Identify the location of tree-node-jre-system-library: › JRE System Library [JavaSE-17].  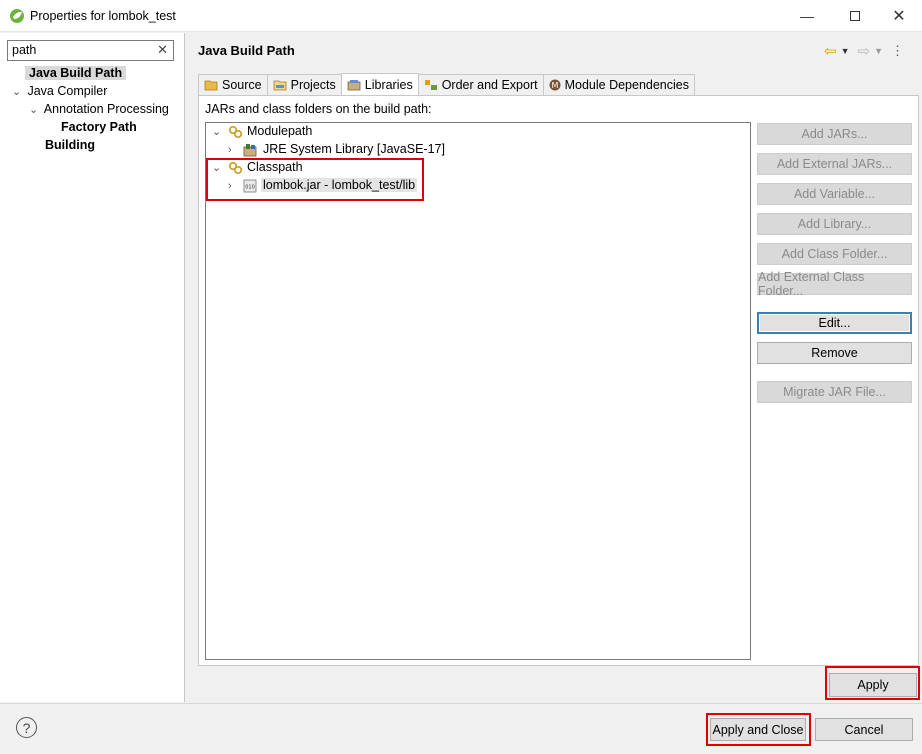
(336, 149).